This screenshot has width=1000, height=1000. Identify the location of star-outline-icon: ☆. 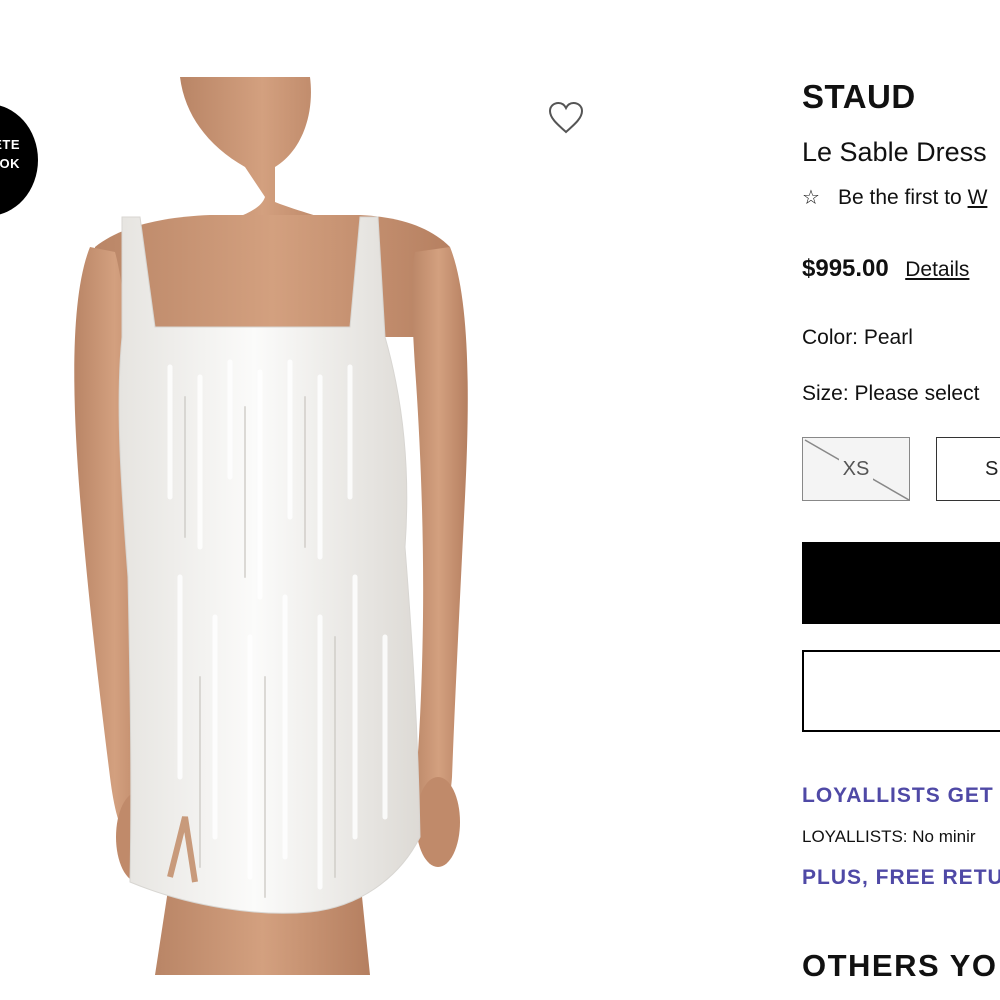
(811, 198).